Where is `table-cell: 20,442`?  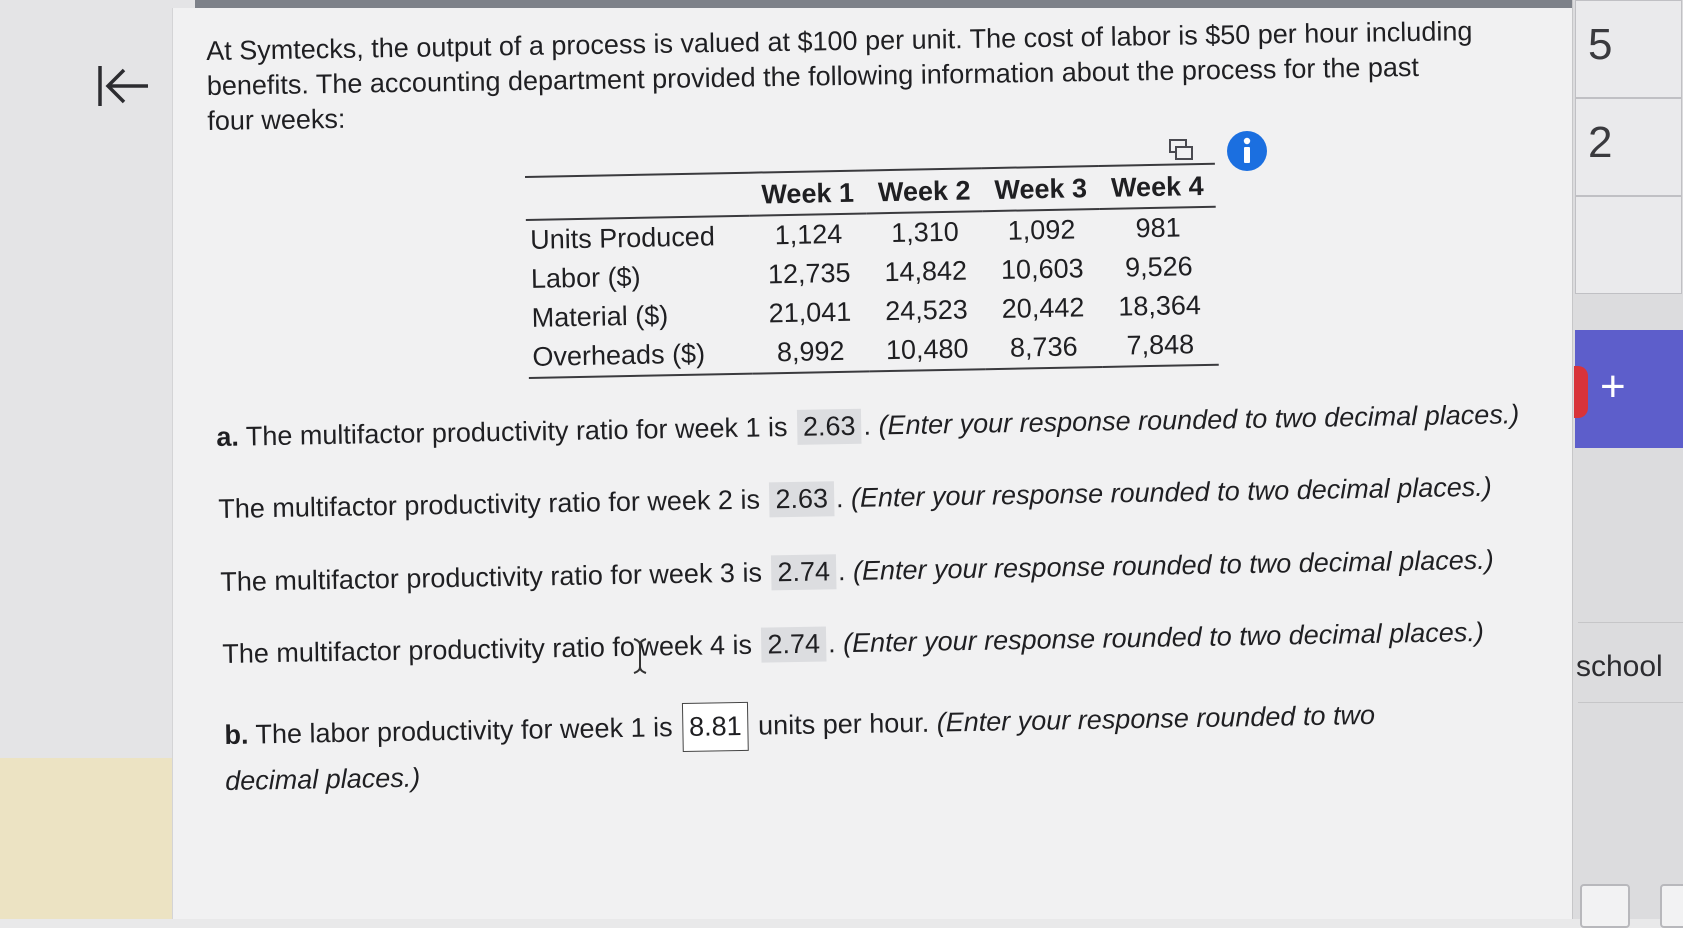
table-cell: 20,442 is located at coordinates (1043, 308).